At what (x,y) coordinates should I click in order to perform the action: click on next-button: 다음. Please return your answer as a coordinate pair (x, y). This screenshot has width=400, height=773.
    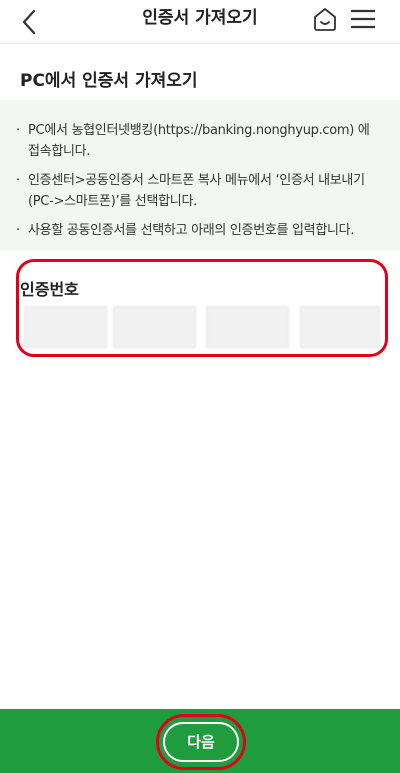
    Looking at the image, I should click on (201, 742).